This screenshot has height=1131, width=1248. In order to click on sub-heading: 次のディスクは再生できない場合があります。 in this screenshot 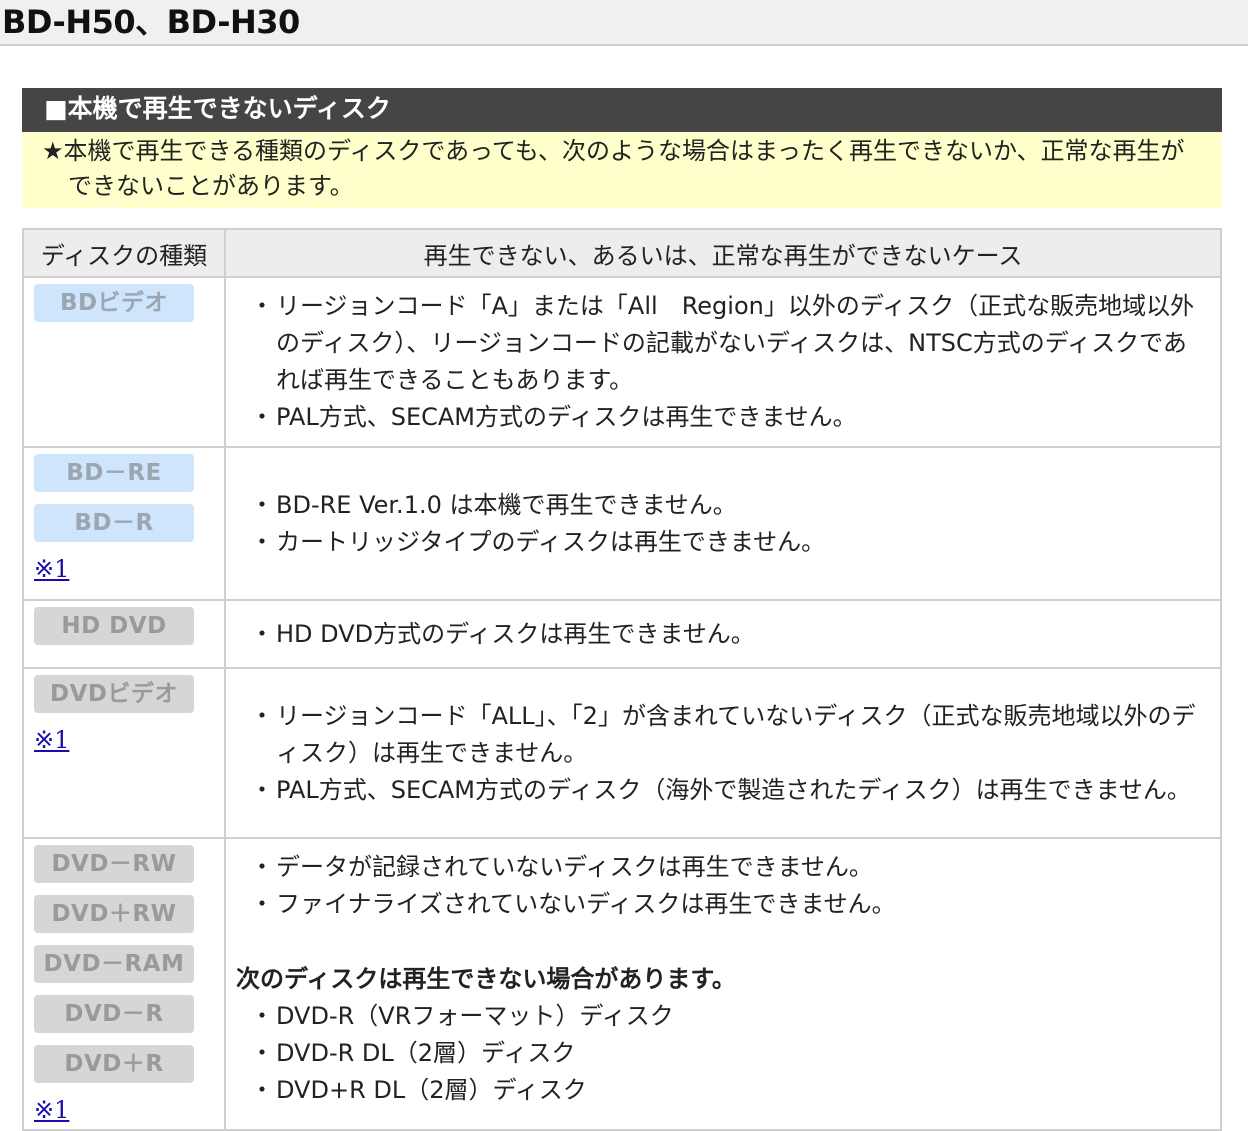, I will do `click(486, 979)`.